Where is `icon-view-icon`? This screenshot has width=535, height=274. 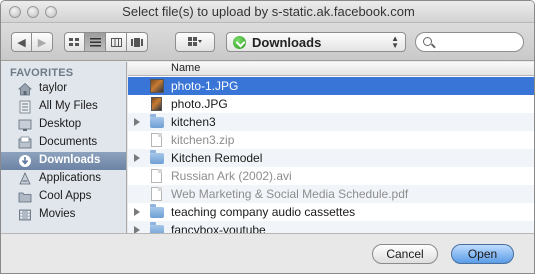 icon-view-icon is located at coordinates (74, 42).